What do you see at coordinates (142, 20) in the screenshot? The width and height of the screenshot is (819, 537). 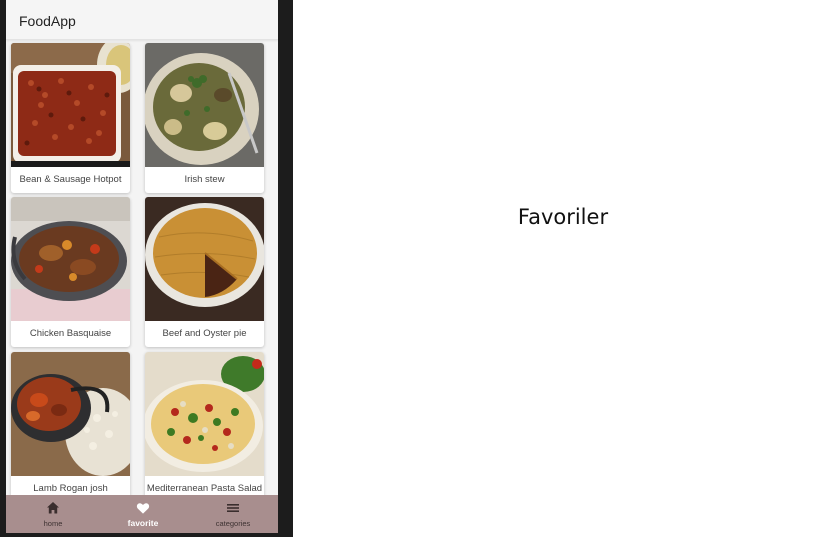 I see `app-bar: FoodApp` at bounding box center [142, 20].